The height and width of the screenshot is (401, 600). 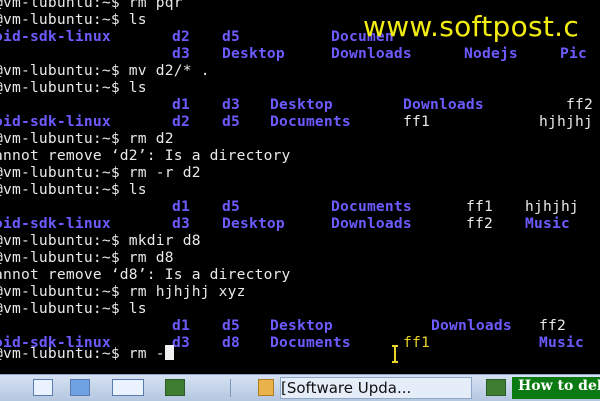 What do you see at coordinates (471, 26) in the screenshot?
I see `watermark: www.softpost.c` at bounding box center [471, 26].